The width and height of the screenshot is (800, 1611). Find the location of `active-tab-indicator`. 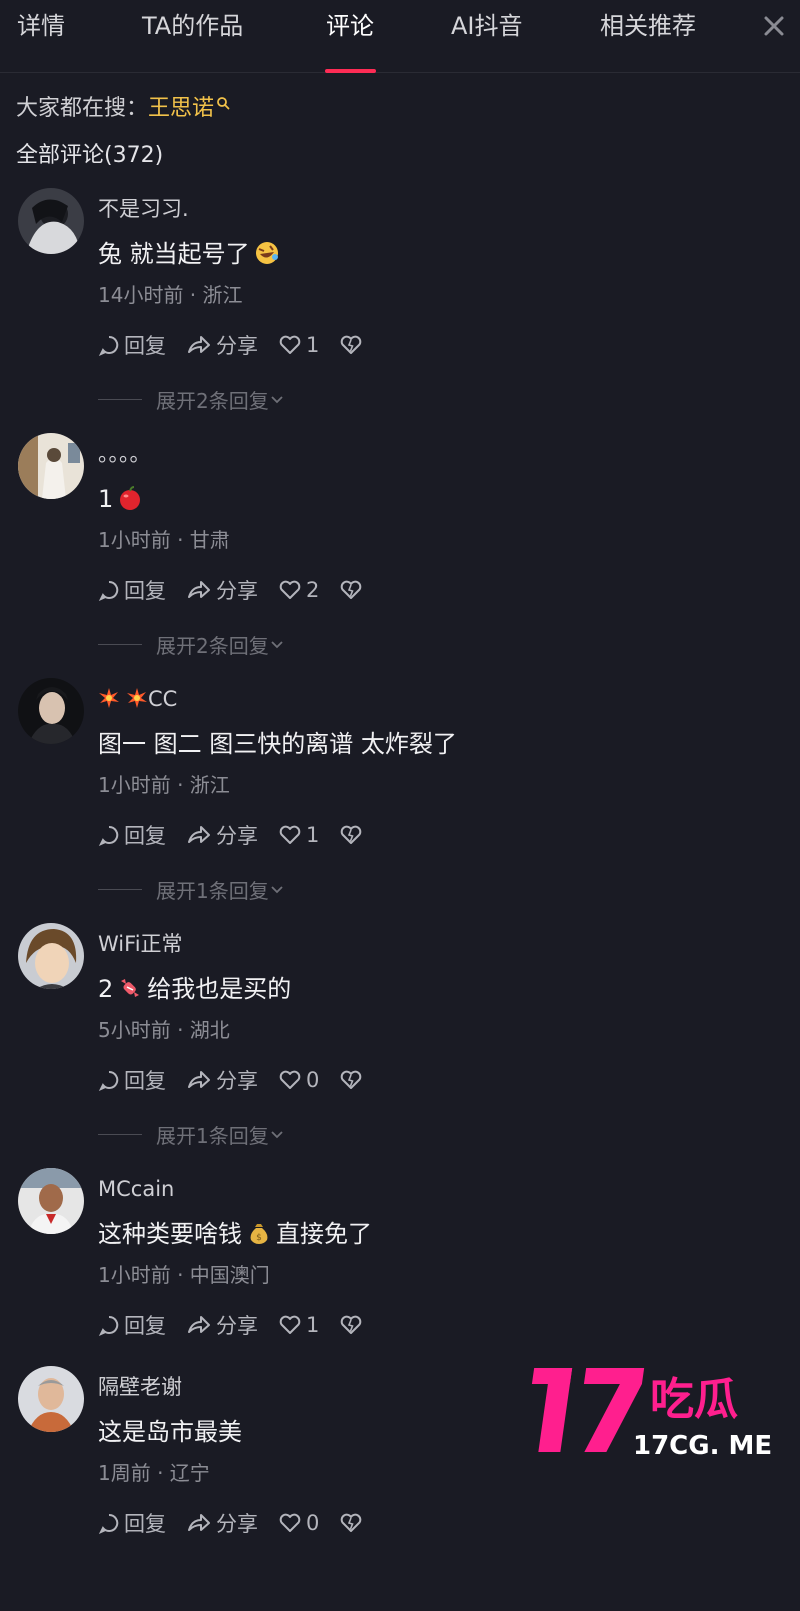

active-tab-indicator is located at coordinates (350, 71).